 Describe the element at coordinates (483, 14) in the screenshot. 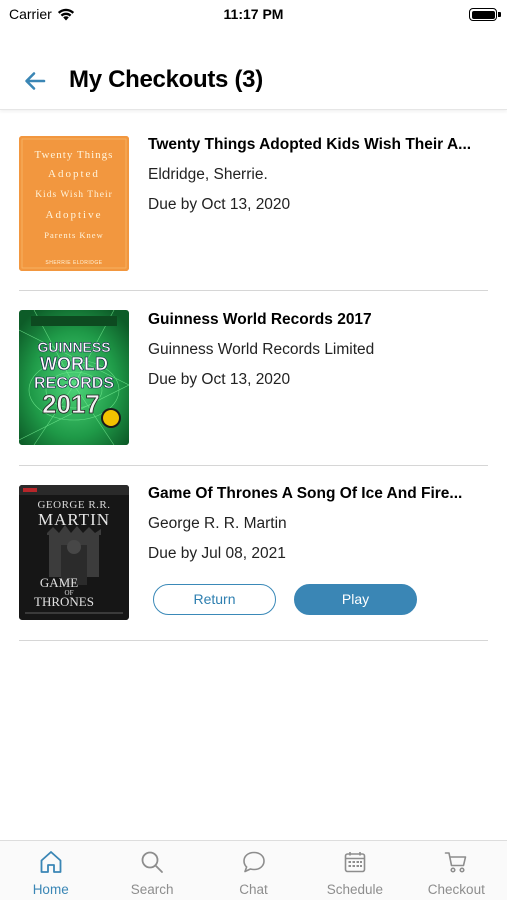

I see `battery-icon` at that location.